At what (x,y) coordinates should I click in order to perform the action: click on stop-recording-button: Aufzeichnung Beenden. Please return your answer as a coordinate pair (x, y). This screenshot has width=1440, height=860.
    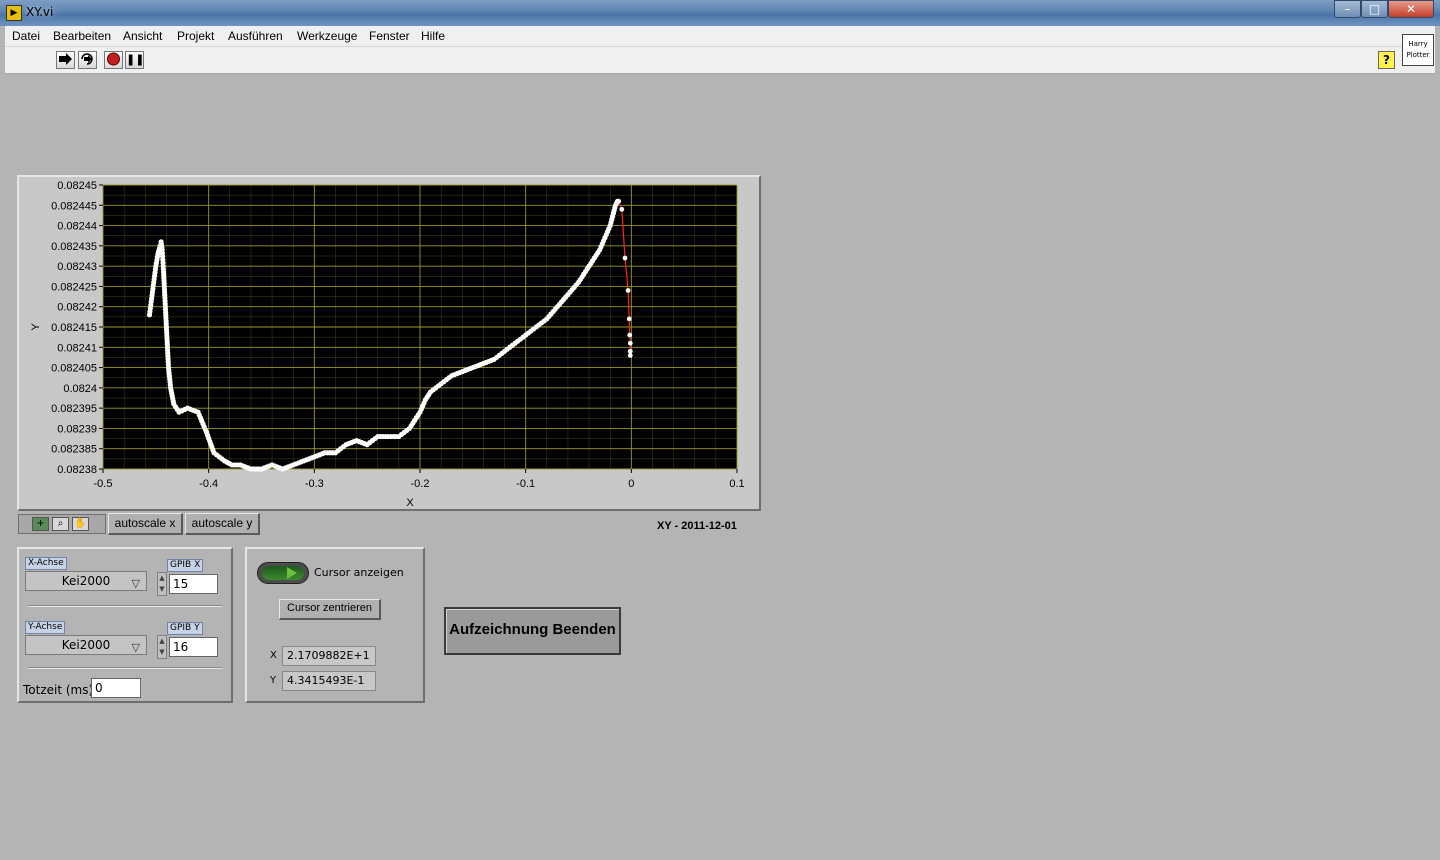
    Looking at the image, I should click on (532, 631).